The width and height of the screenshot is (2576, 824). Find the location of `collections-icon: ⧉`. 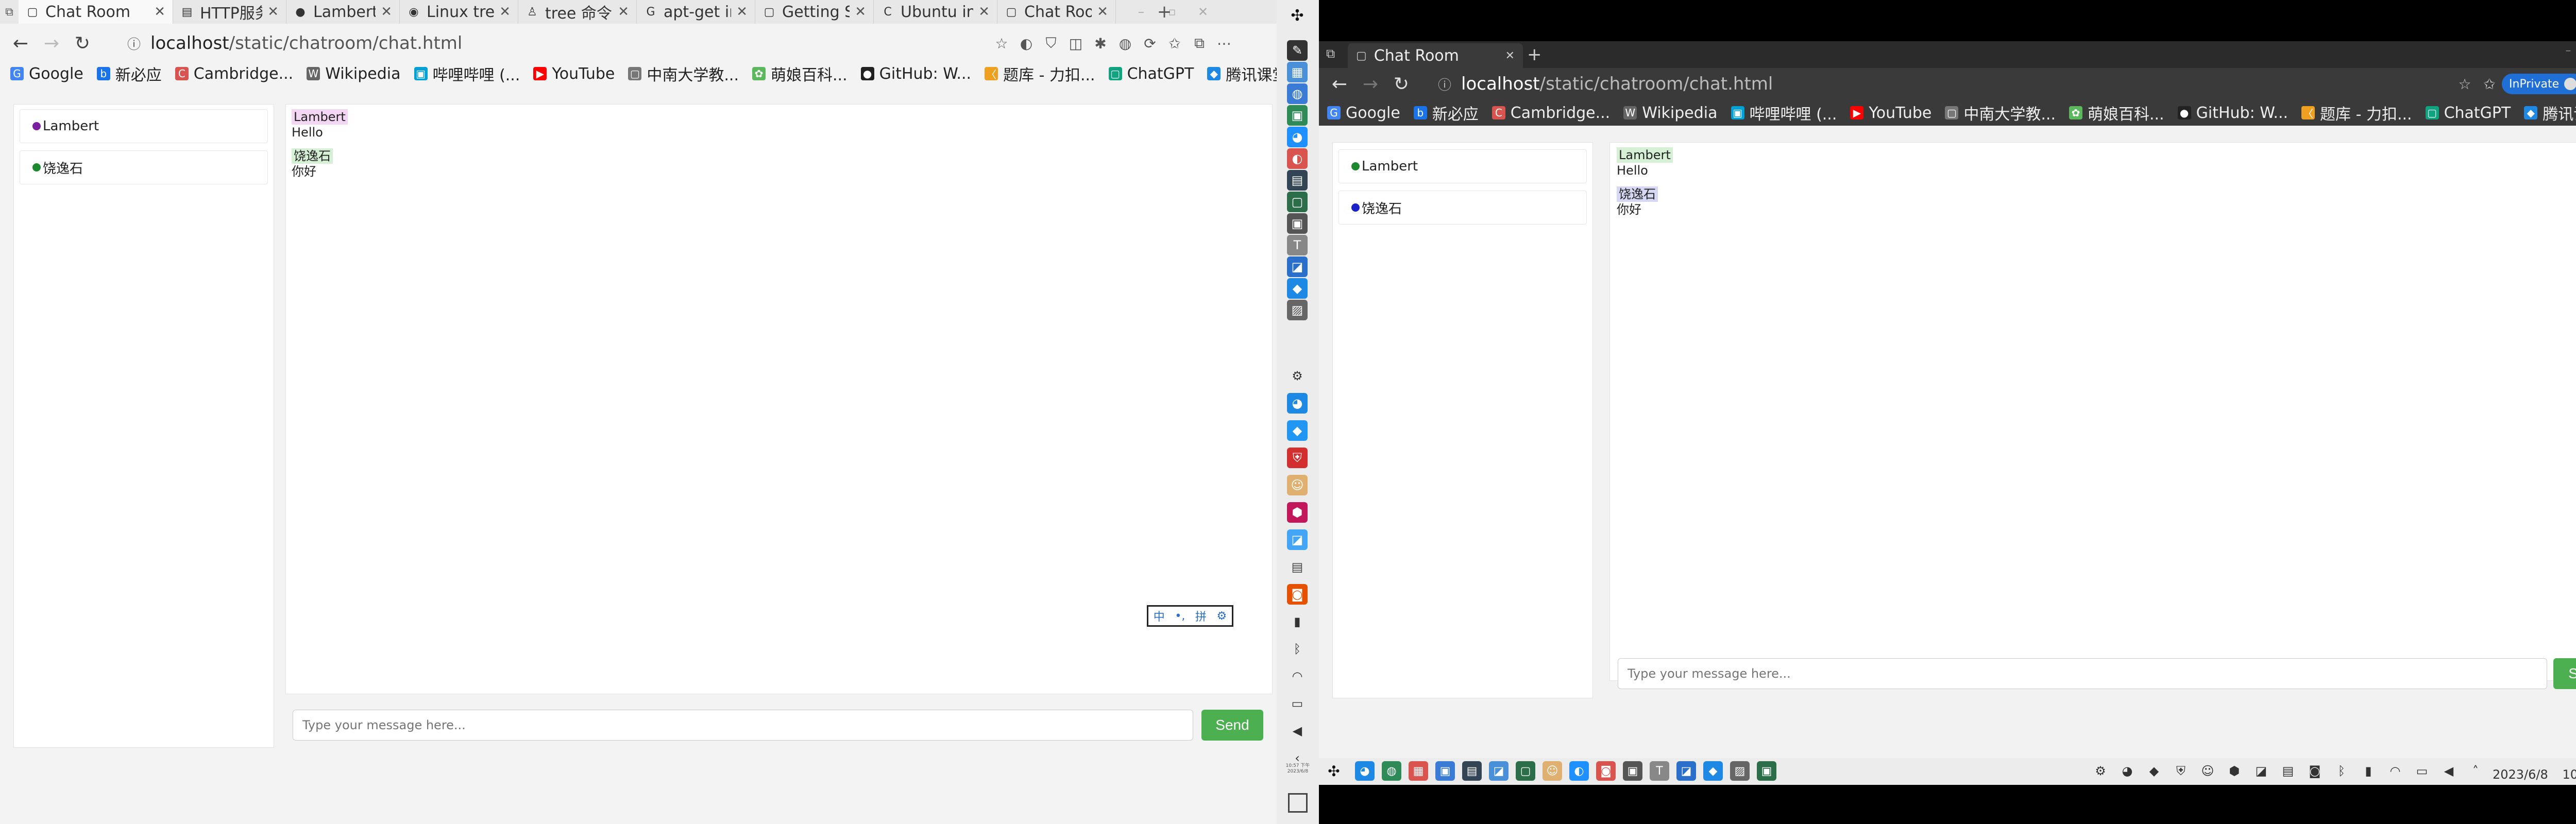

collections-icon: ⧉ is located at coordinates (1199, 44).